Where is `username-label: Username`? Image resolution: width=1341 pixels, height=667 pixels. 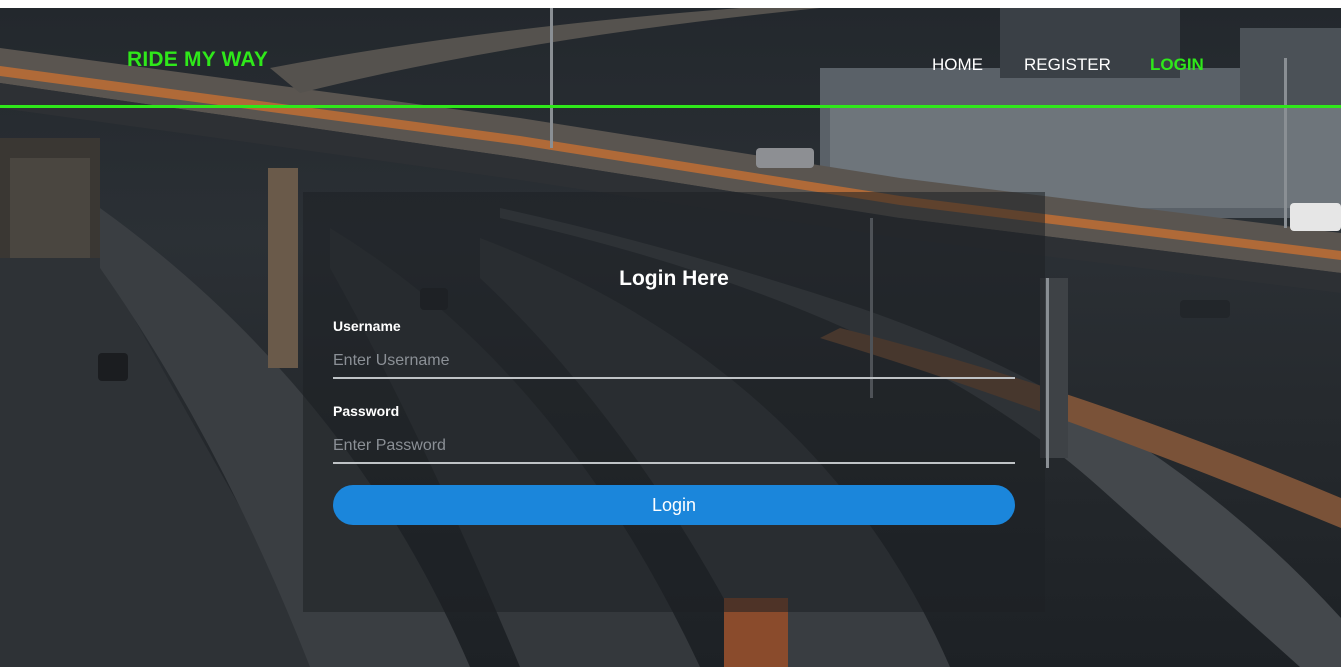
username-label: Username is located at coordinates (367, 326).